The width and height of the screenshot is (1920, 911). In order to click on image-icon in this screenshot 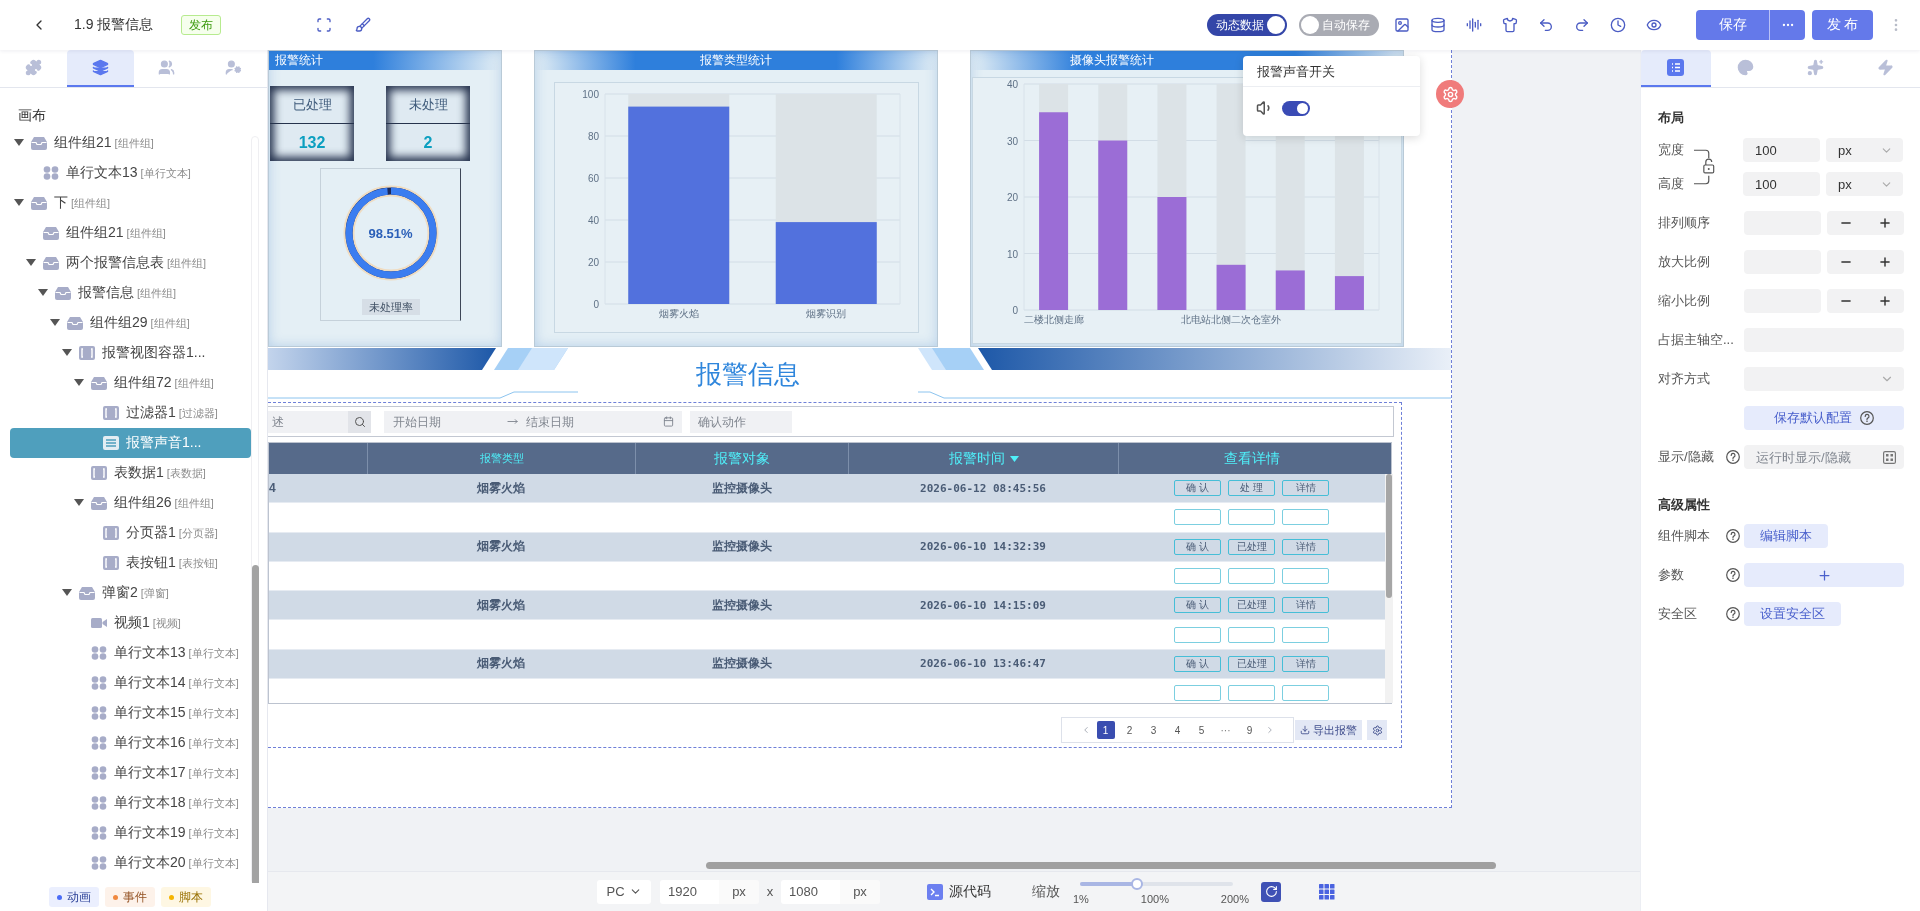, I will do `click(1402, 25)`.